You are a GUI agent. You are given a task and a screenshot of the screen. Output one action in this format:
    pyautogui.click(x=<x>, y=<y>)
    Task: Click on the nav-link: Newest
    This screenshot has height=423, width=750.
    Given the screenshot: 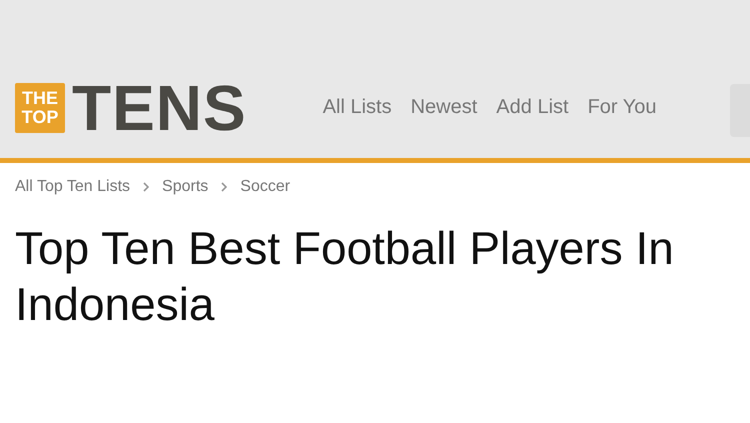 What is the action you would take?
    pyautogui.click(x=444, y=107)
    